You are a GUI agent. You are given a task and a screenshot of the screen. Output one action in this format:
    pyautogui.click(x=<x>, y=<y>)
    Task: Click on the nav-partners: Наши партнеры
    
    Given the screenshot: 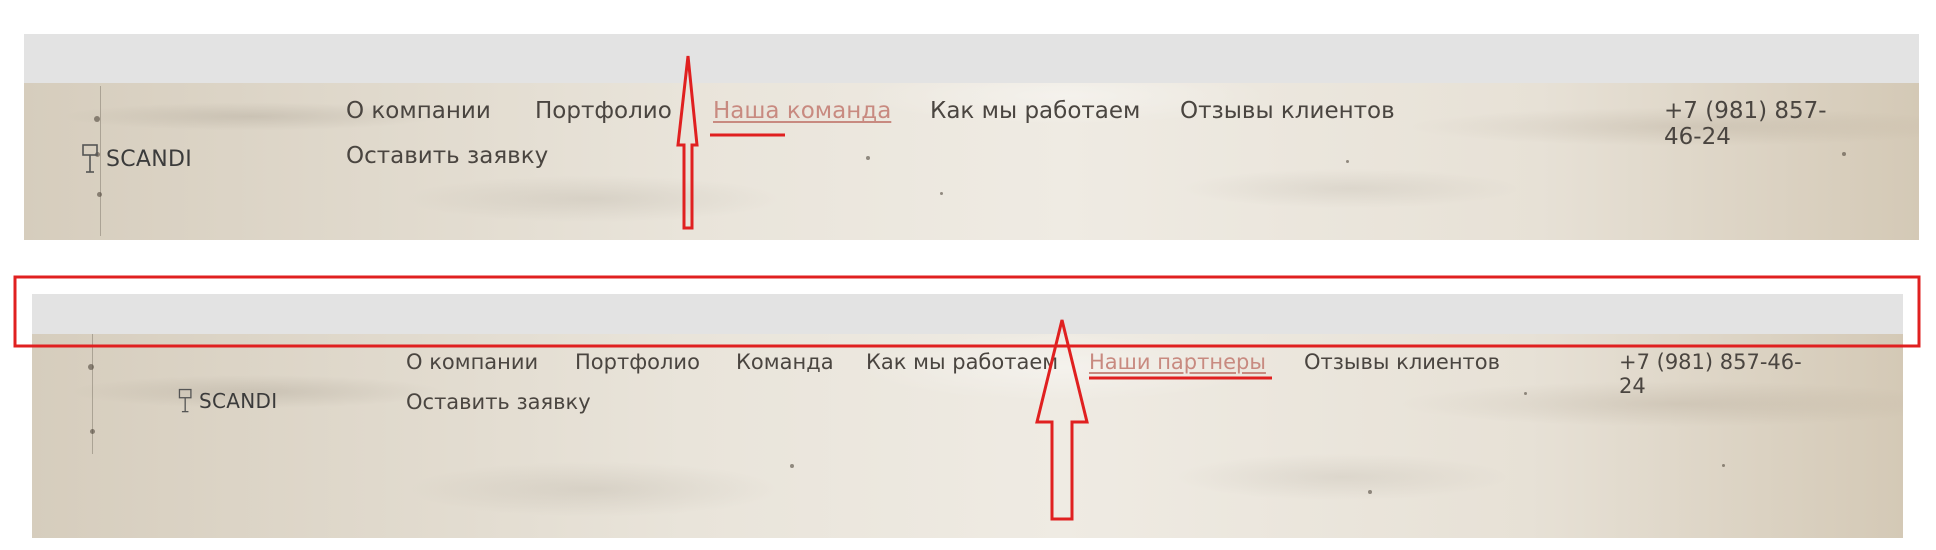 What is the action you would take?
    pyautogui.click(x=1177, y=362)
    